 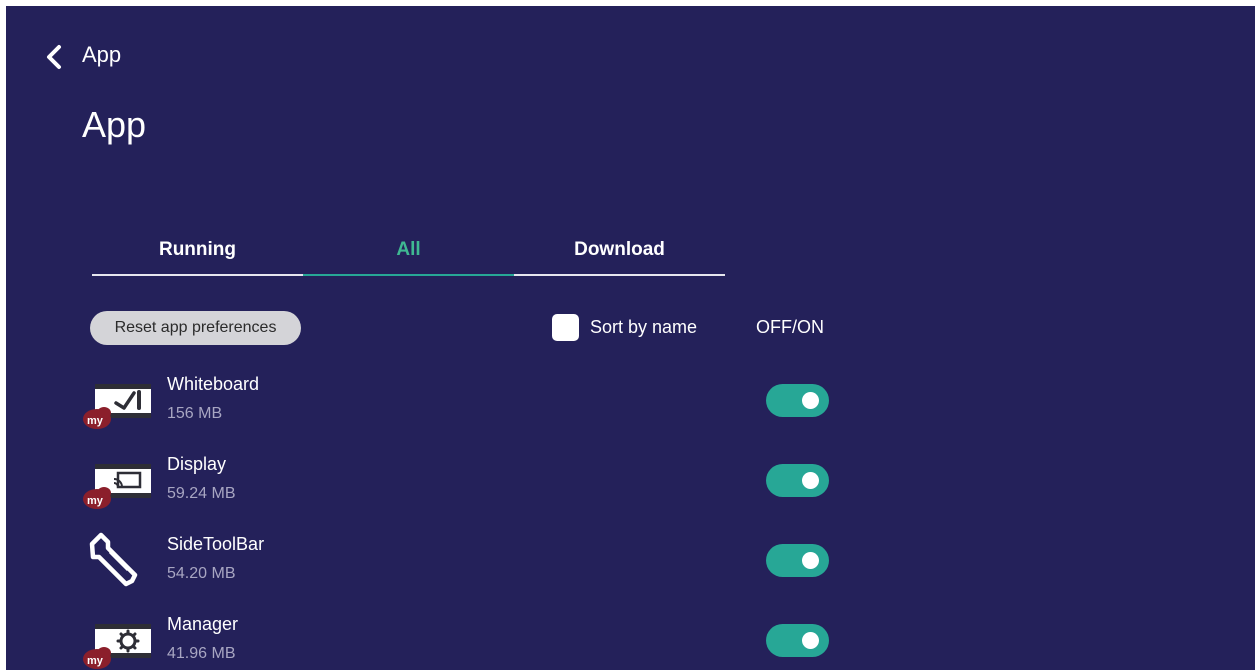 What do you see at coordinates (201, 573) in the screenshot?
I see `app-size: 54.20 MB` at bounding box center [201, 573].